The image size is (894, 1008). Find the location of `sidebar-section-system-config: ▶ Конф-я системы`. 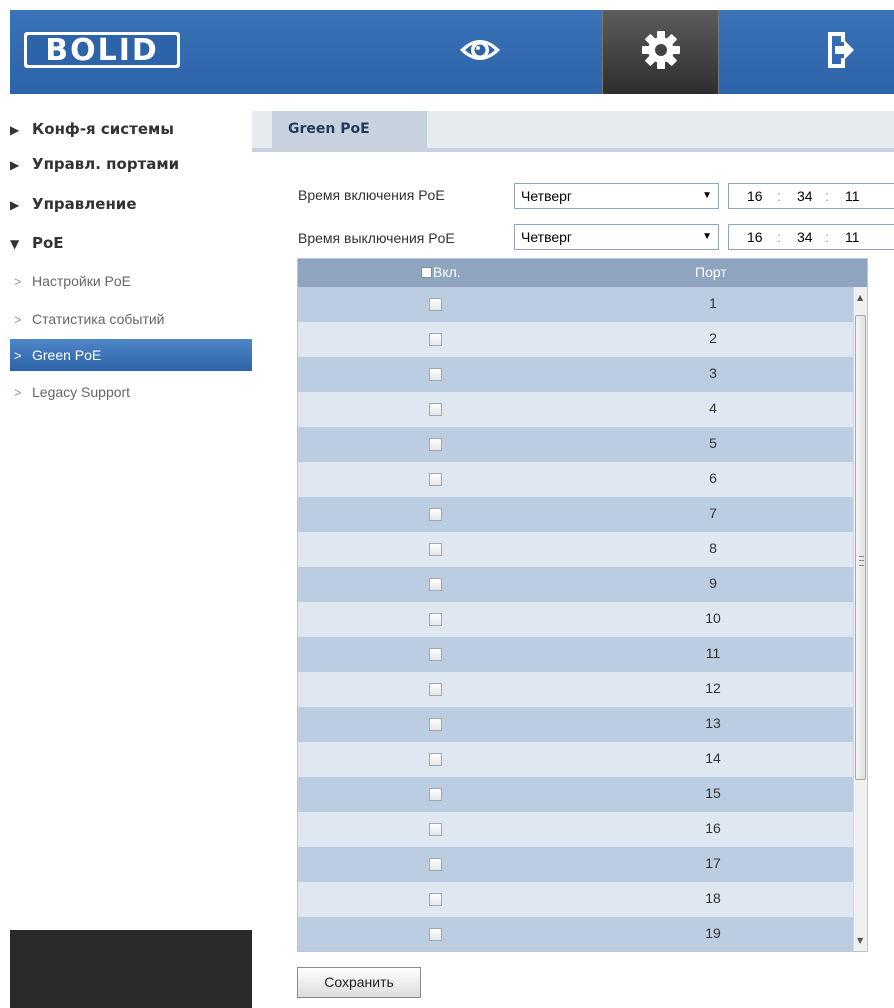

sidebar-section-system-config: ▶ Конф-я системы is located at coordinates (131, 129).